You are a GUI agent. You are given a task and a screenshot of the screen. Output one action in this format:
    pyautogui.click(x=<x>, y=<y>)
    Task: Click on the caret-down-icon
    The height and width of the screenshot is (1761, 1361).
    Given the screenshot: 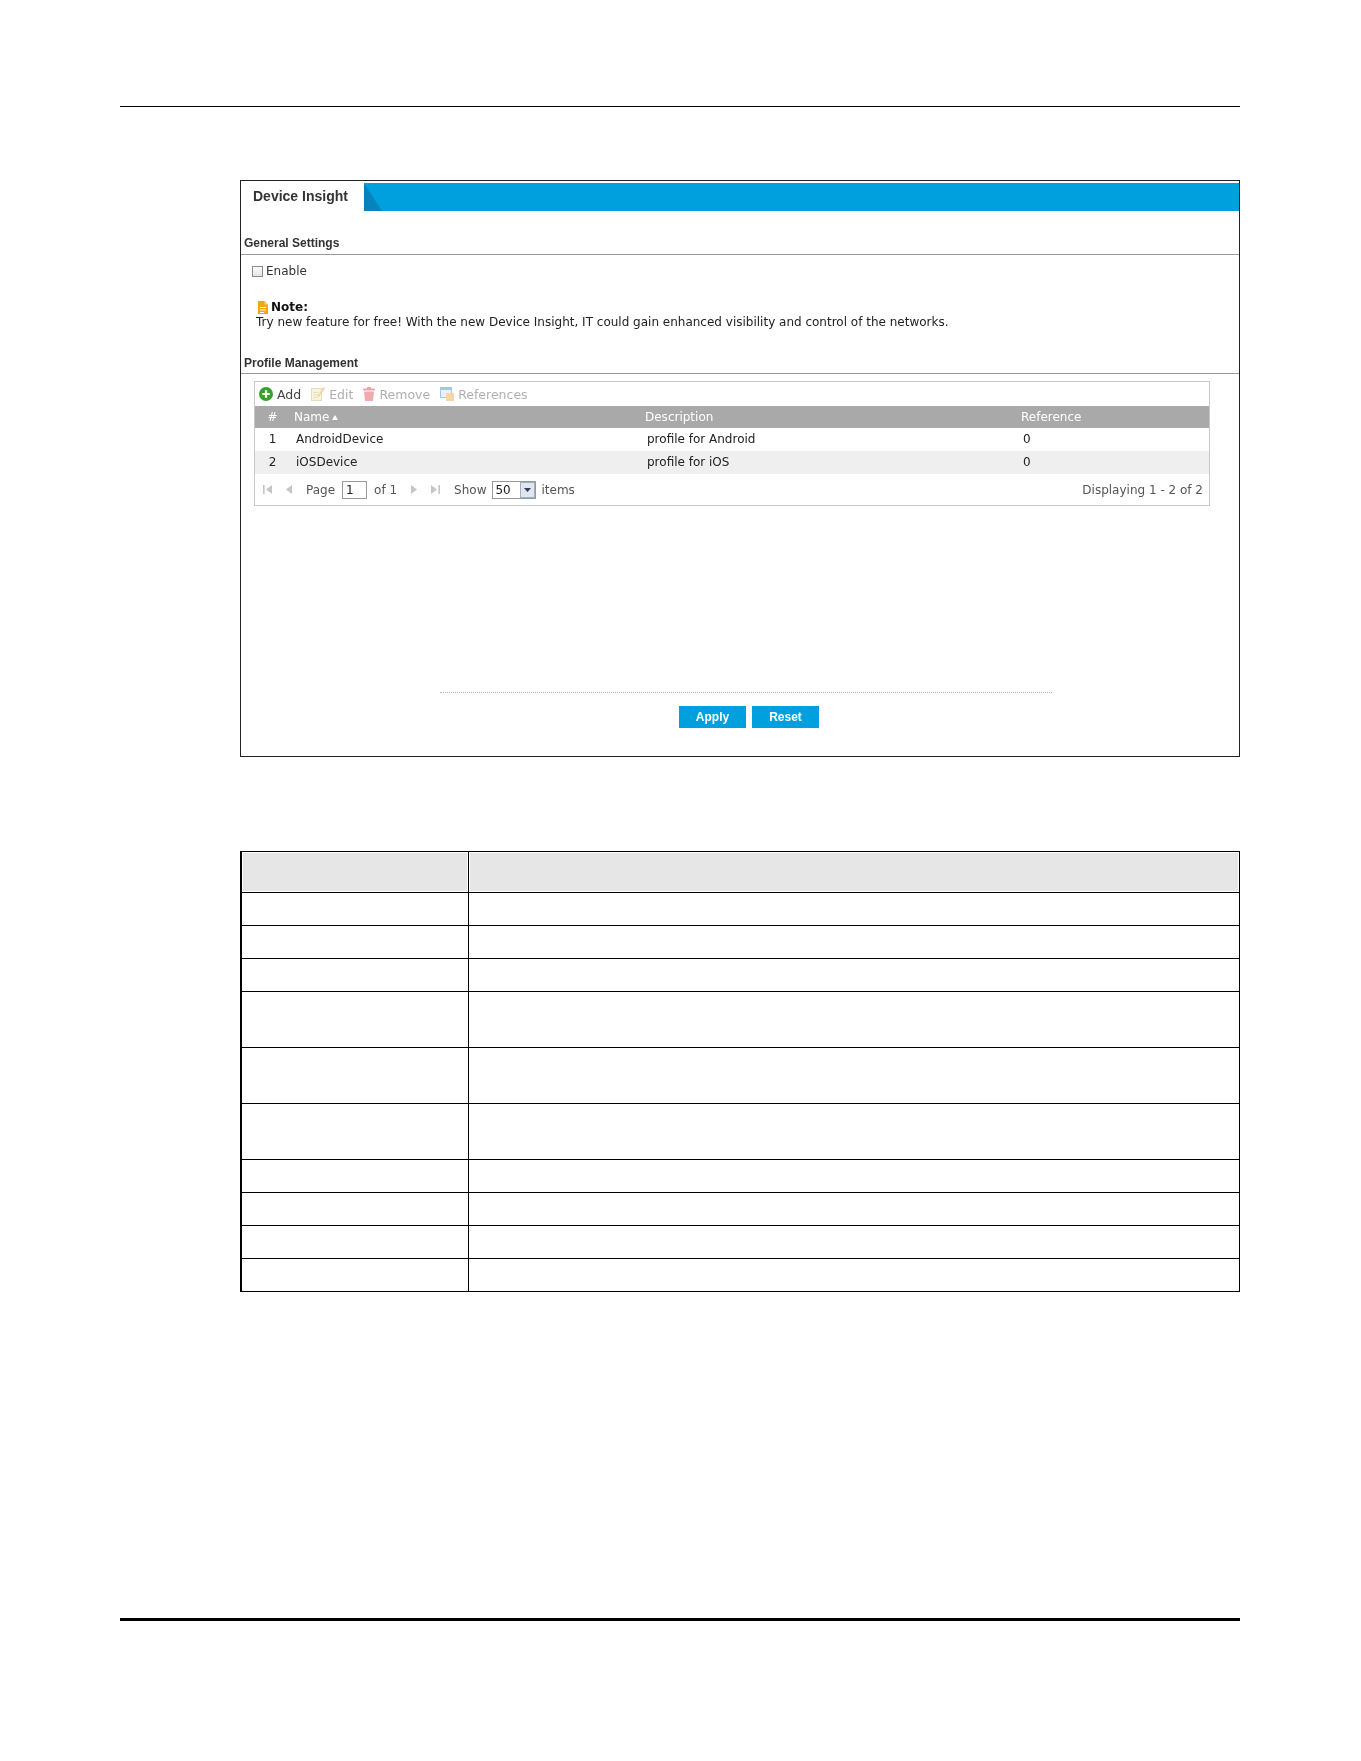 What is the action you would take?
    pyautogui.click(x=528, y=489)
    